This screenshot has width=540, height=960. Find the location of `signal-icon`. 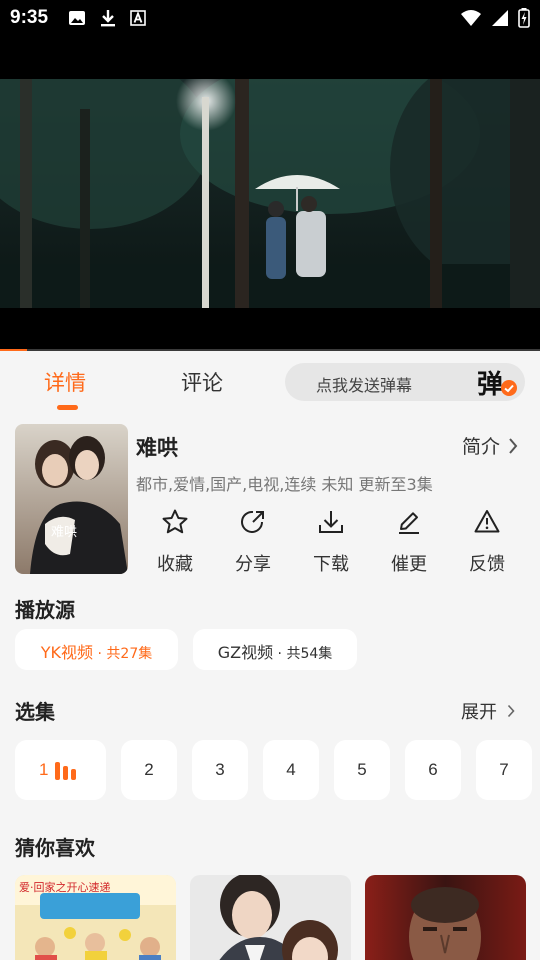

signal-icon is located at coordinates (500, 18).